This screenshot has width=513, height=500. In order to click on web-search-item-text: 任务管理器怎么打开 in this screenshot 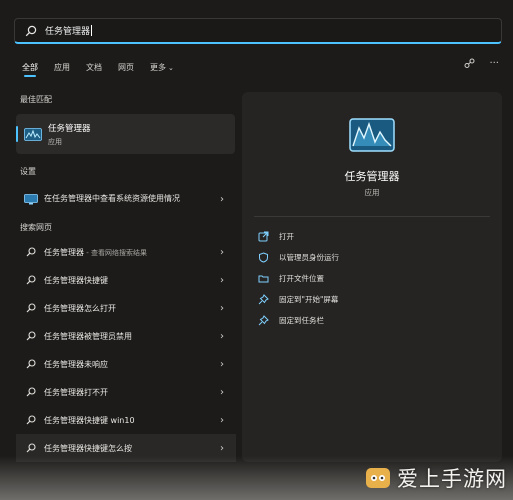, I will do `click(80, 308)`.